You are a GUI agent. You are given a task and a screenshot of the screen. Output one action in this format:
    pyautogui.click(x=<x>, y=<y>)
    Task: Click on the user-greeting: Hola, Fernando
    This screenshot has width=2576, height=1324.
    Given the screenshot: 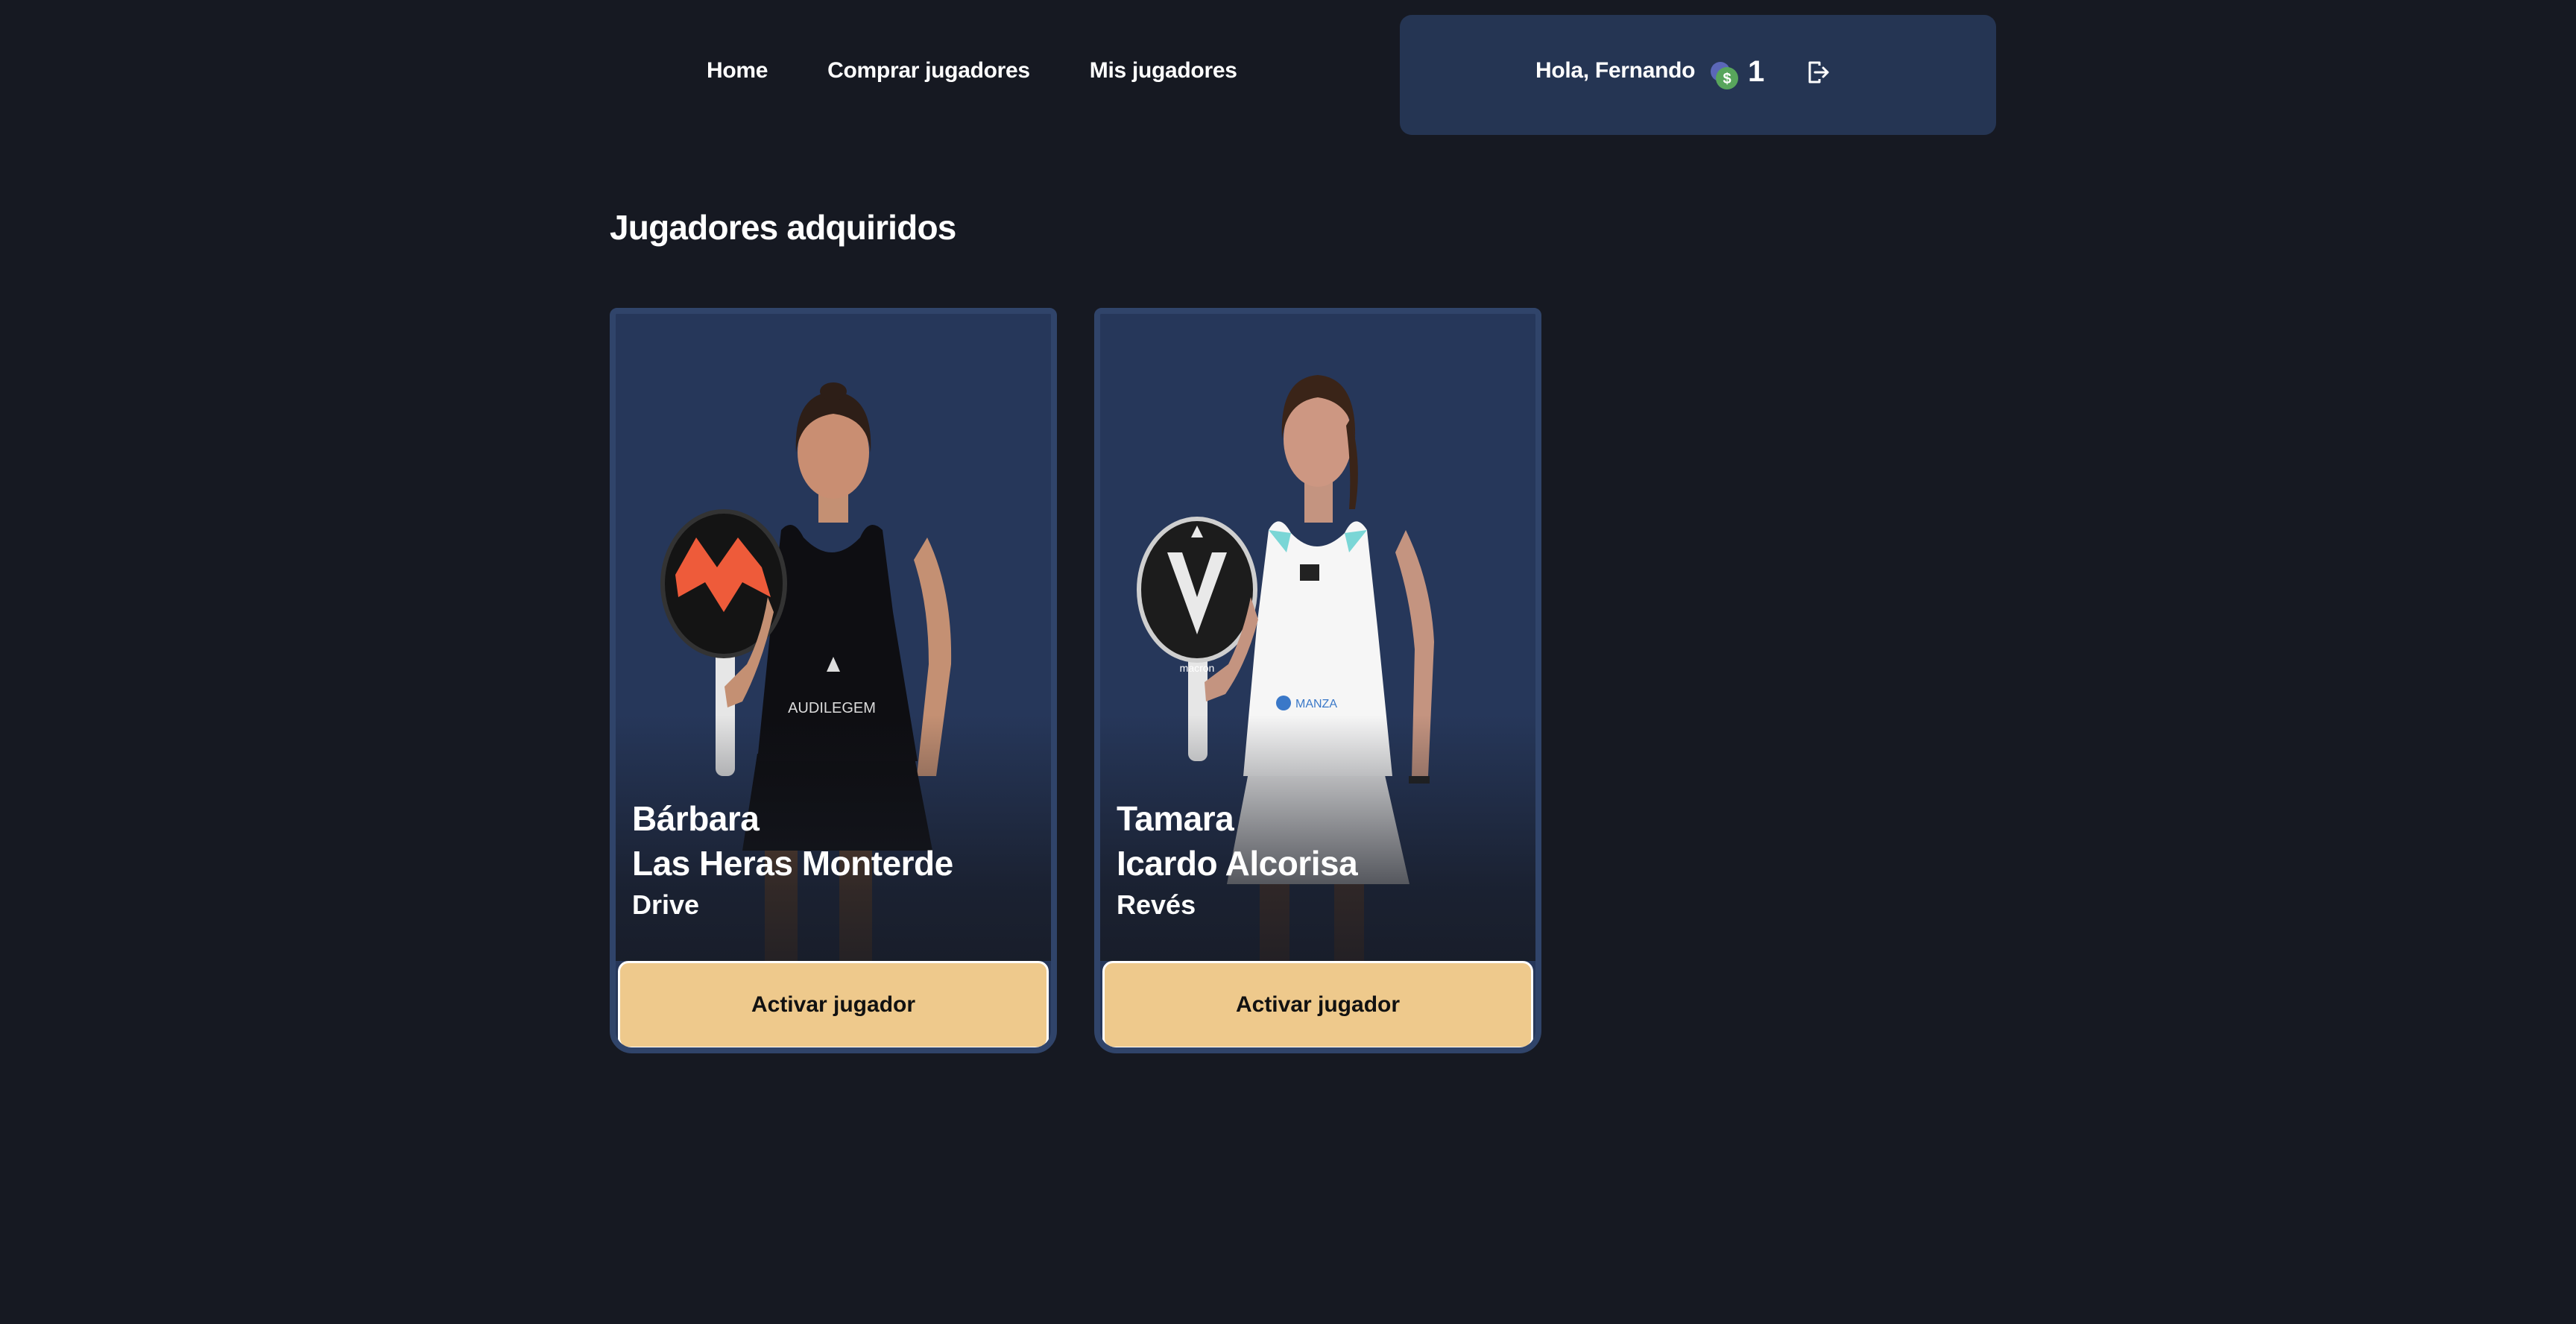 What is the action you would take?
    pyautogui.click(x=1615, y=70)
    